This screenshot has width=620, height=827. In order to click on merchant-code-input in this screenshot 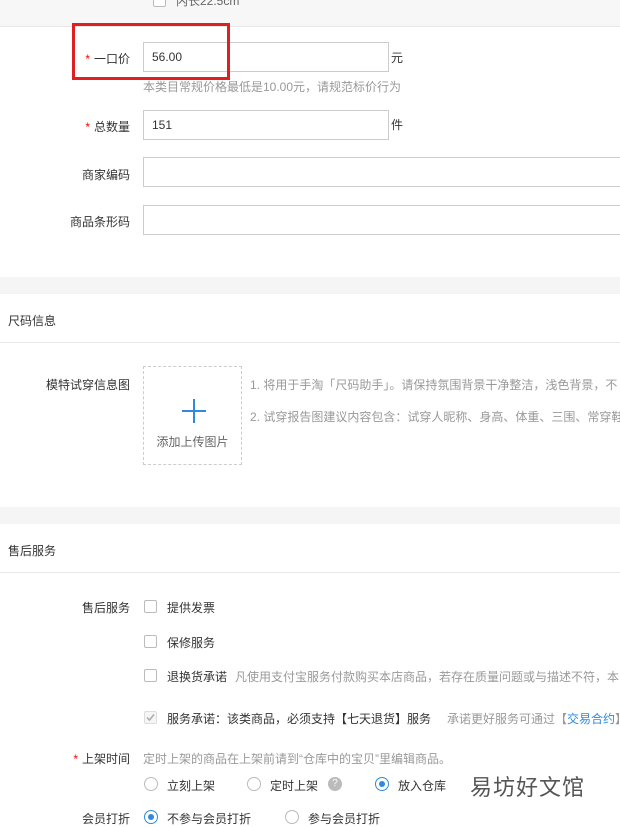, I will do `click(381, 172)`.